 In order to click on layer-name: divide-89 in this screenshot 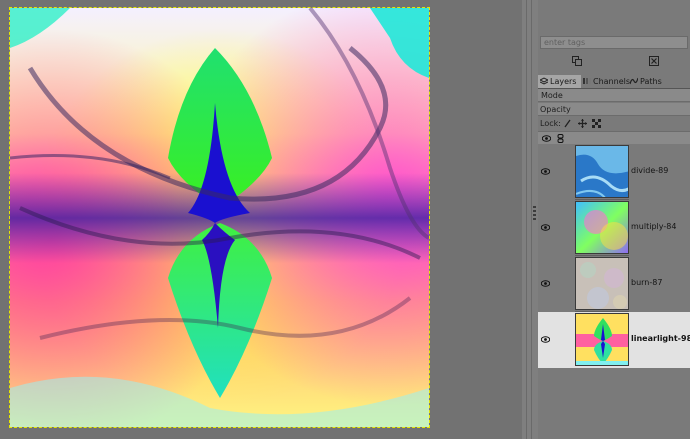, I will do `click(649, 170)`.